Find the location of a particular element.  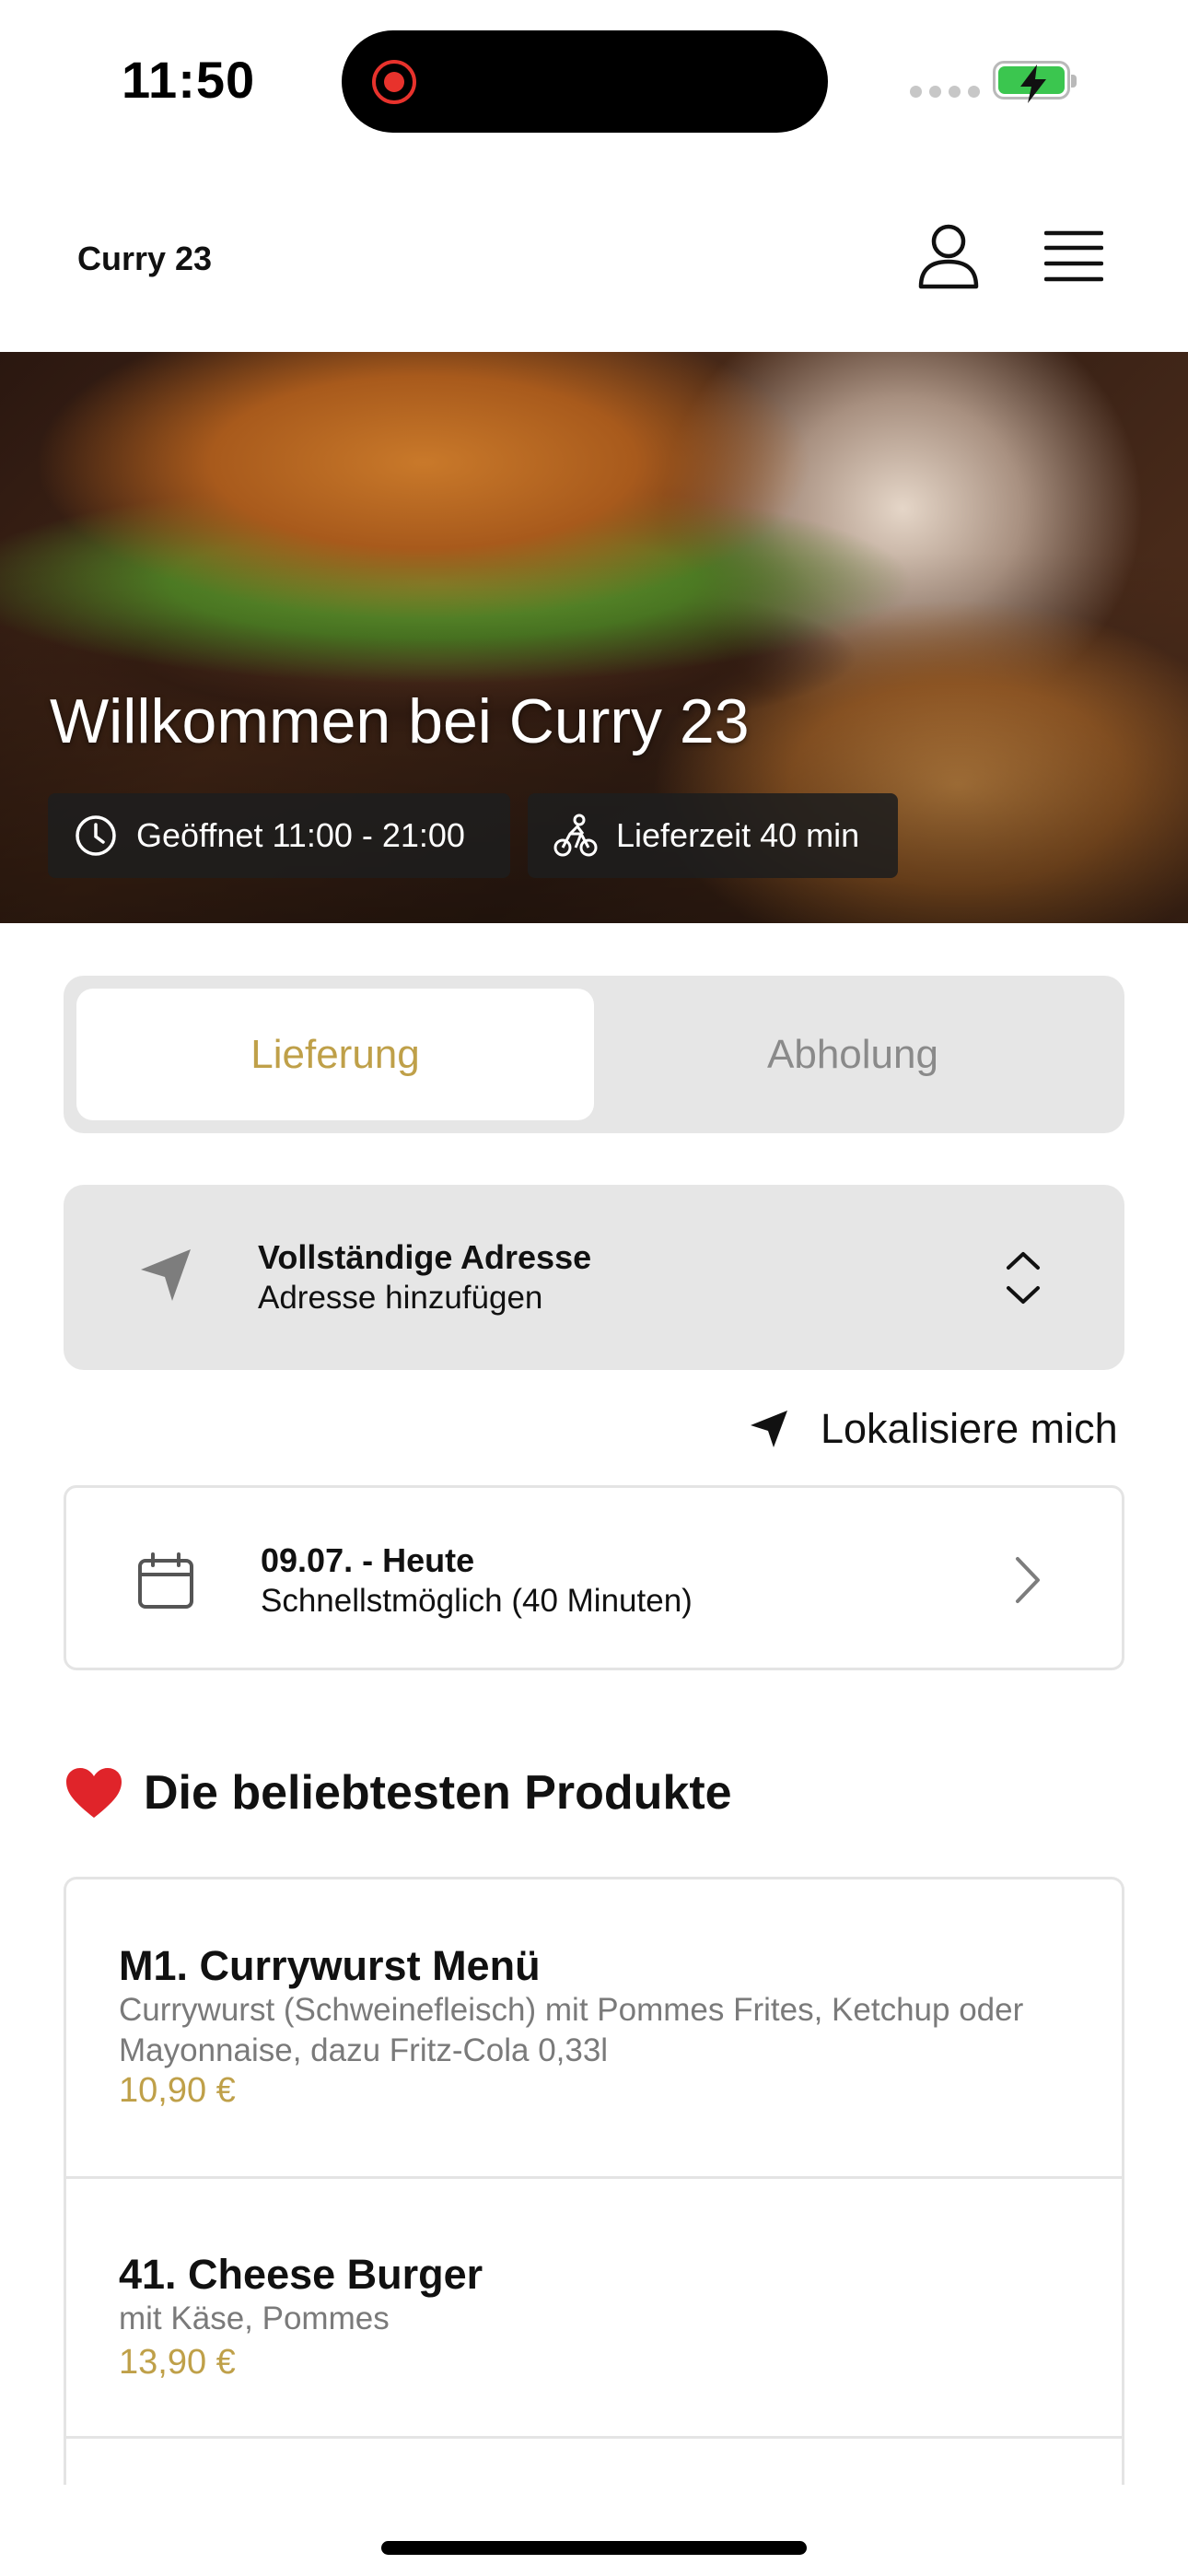

status-bar: 11:50 is located at coordinates (594, 78).